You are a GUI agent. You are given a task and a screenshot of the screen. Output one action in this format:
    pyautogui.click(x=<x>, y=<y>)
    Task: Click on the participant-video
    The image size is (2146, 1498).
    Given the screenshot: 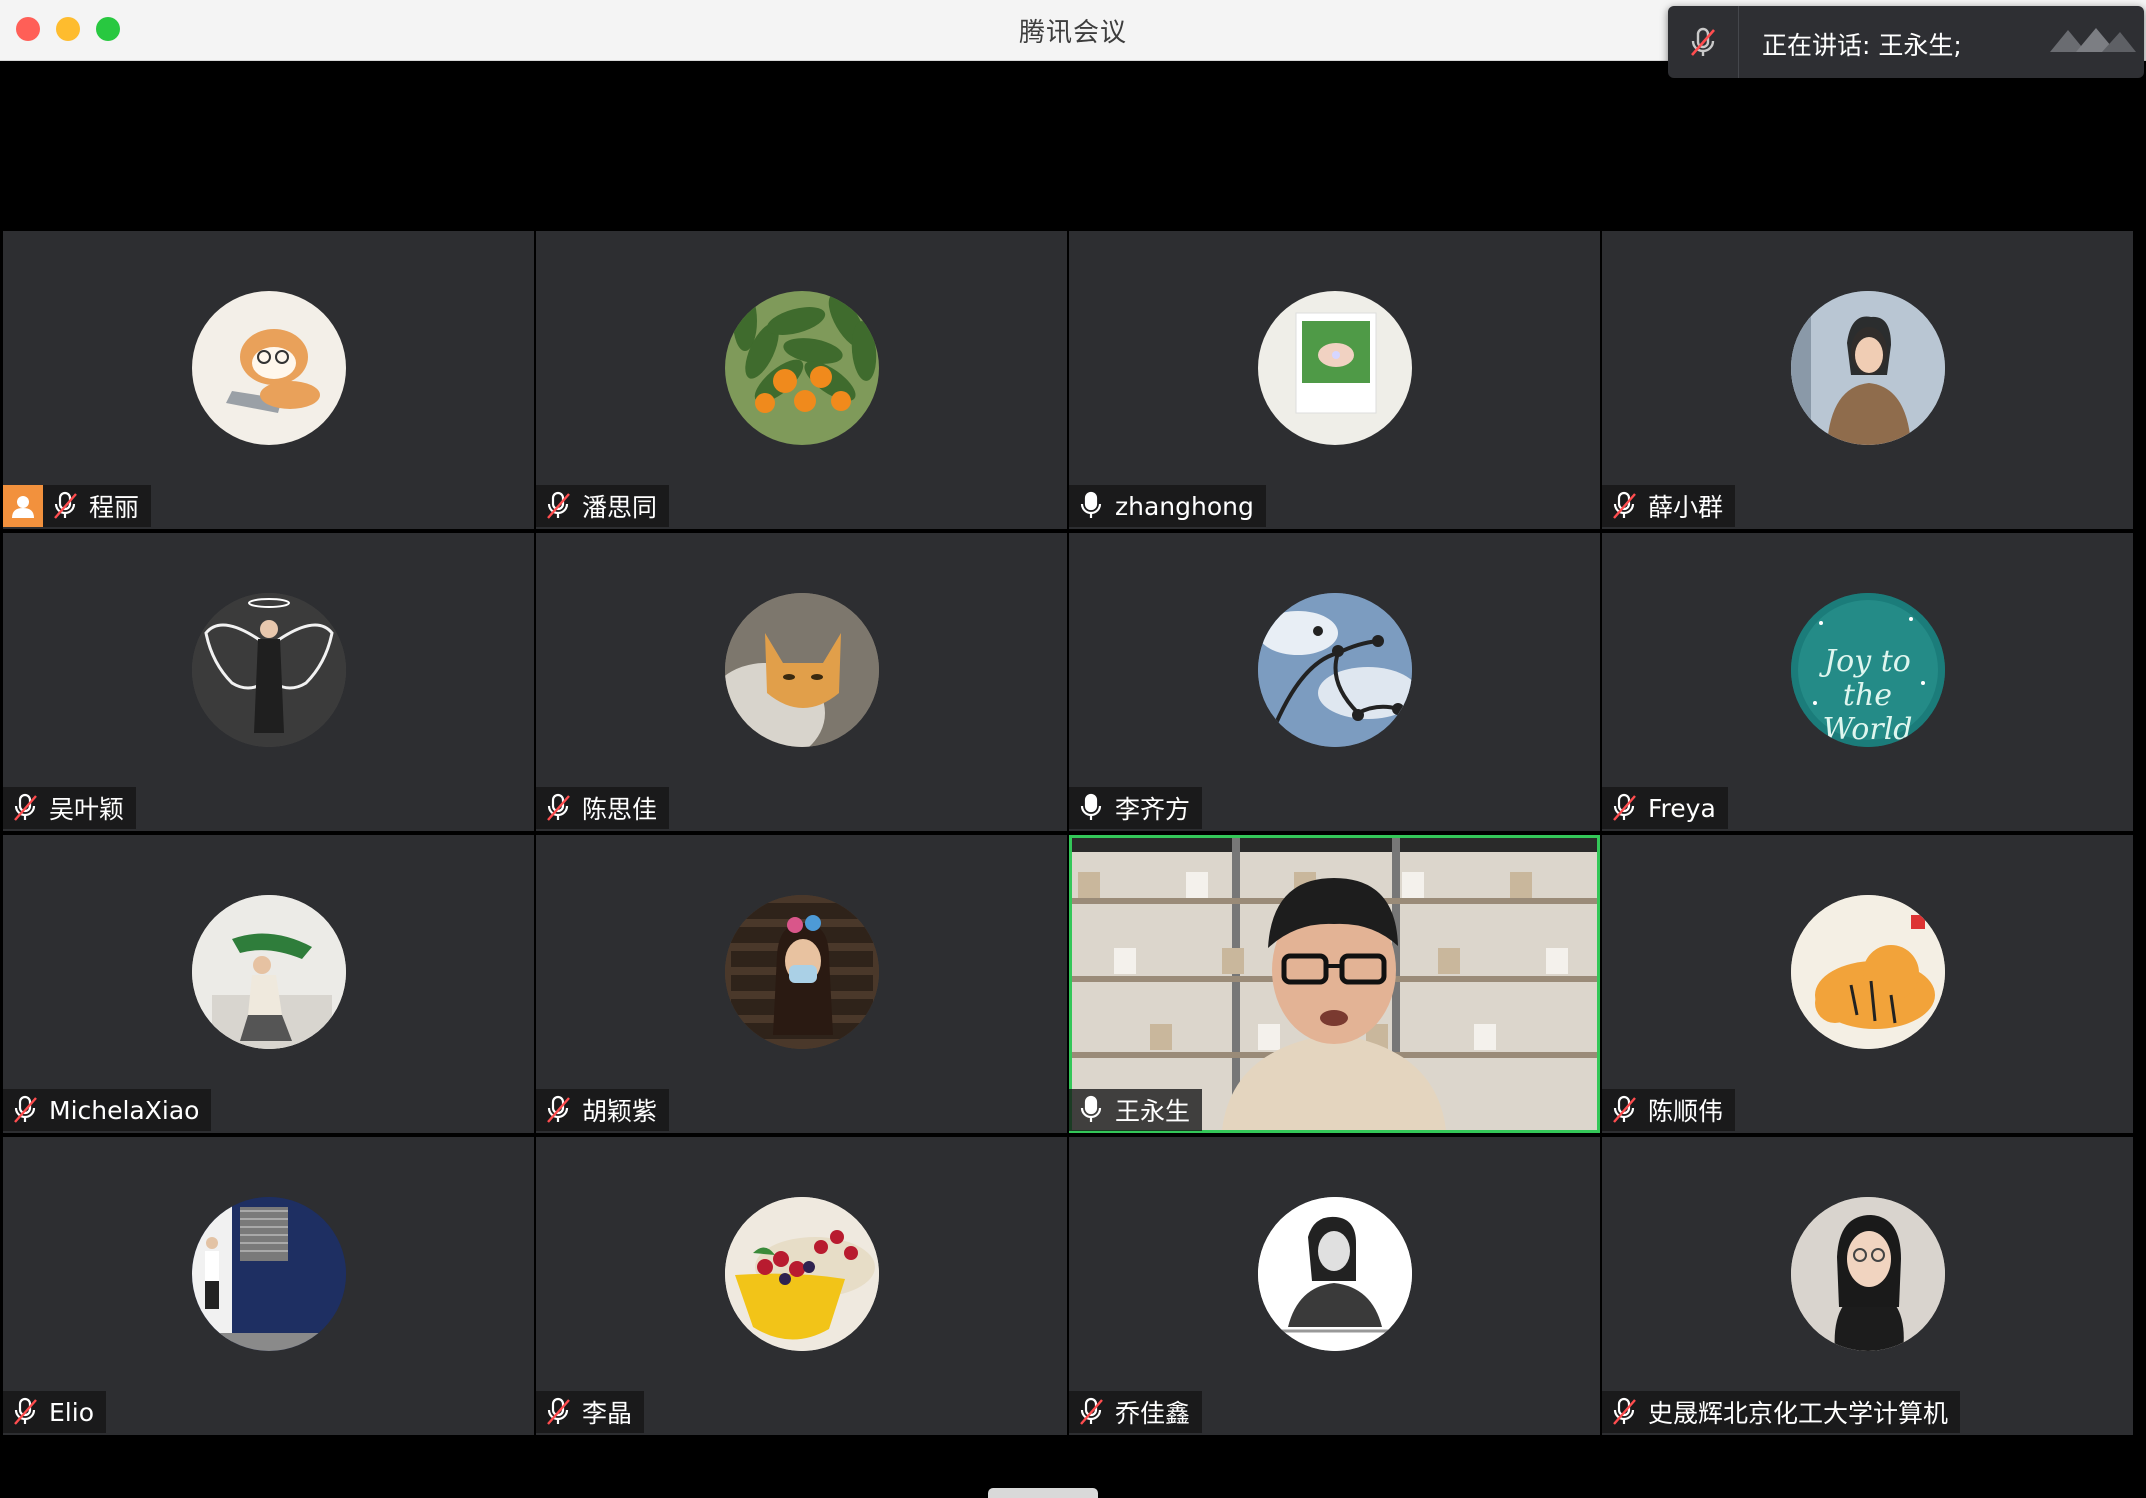 What is the action you would take?
    pyautogui.click(x=1334, y=984)
    